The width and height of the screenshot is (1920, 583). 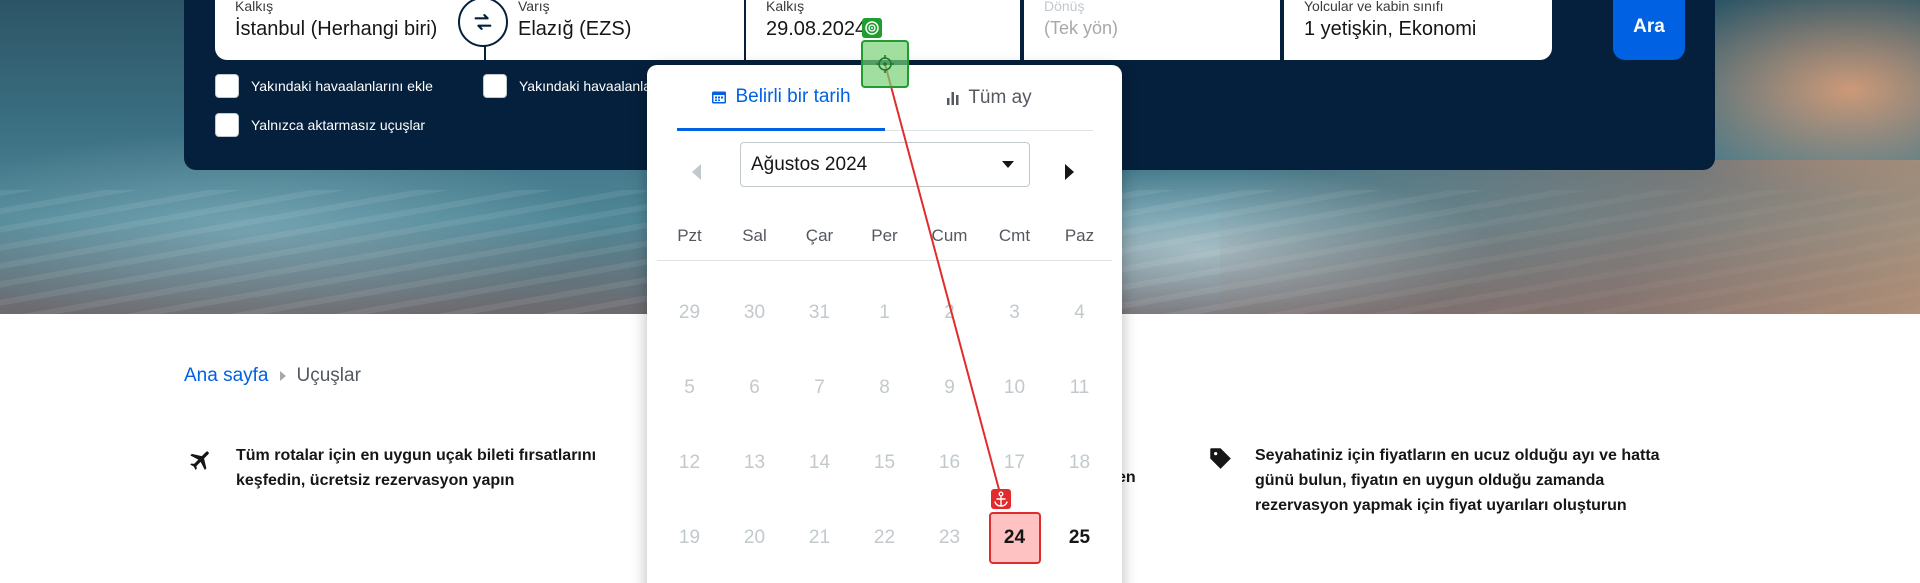 What do you see at coordinates (816, 29) in the screenshot?
I see `depart-value: 29.08.2024` at bounding box center [816, 29].